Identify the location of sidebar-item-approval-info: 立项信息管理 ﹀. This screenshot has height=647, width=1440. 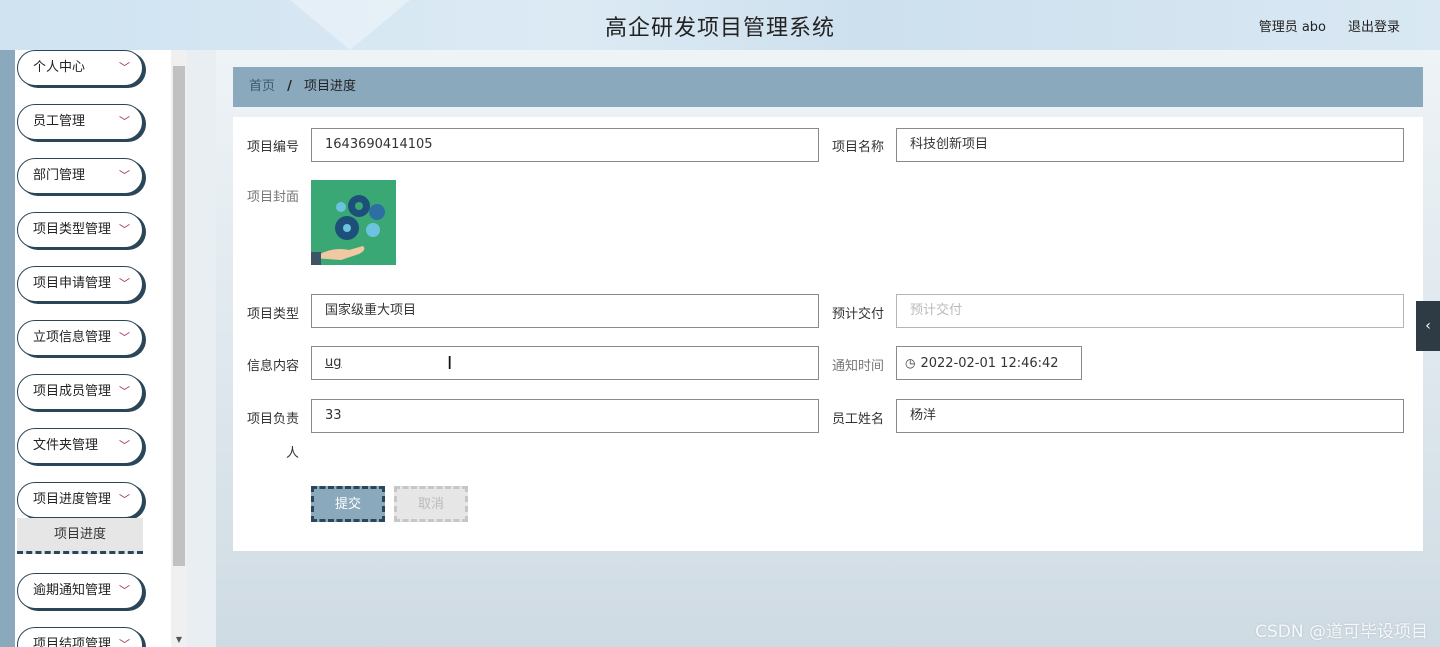
(80, 338).